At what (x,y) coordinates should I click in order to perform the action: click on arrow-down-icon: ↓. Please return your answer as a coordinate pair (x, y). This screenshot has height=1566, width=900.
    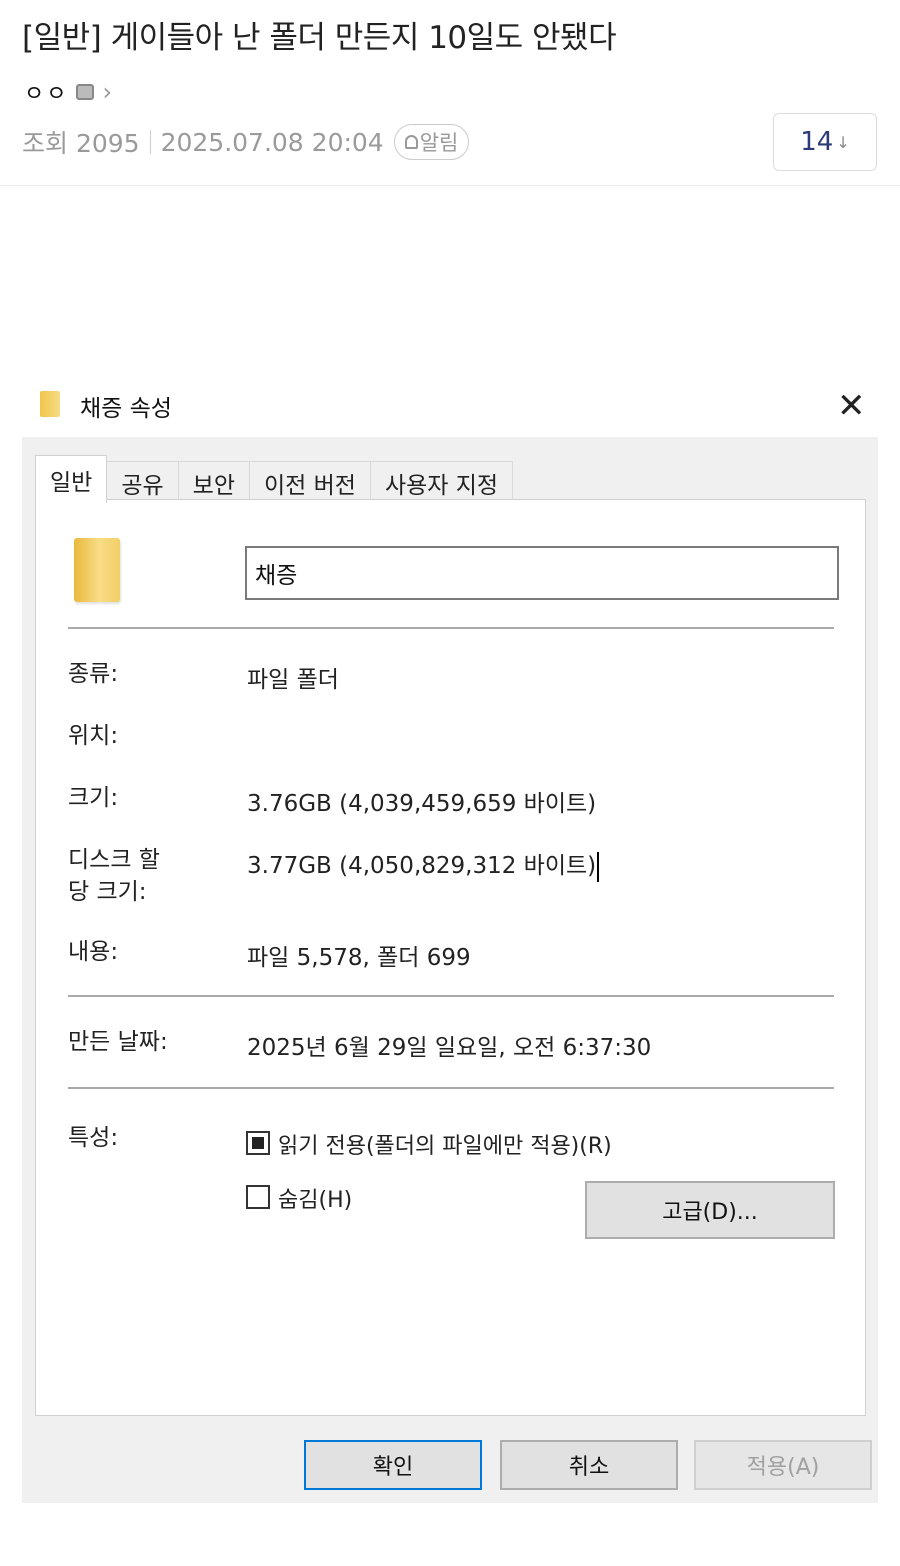
    Looking at the image, I should click on (843, 142).